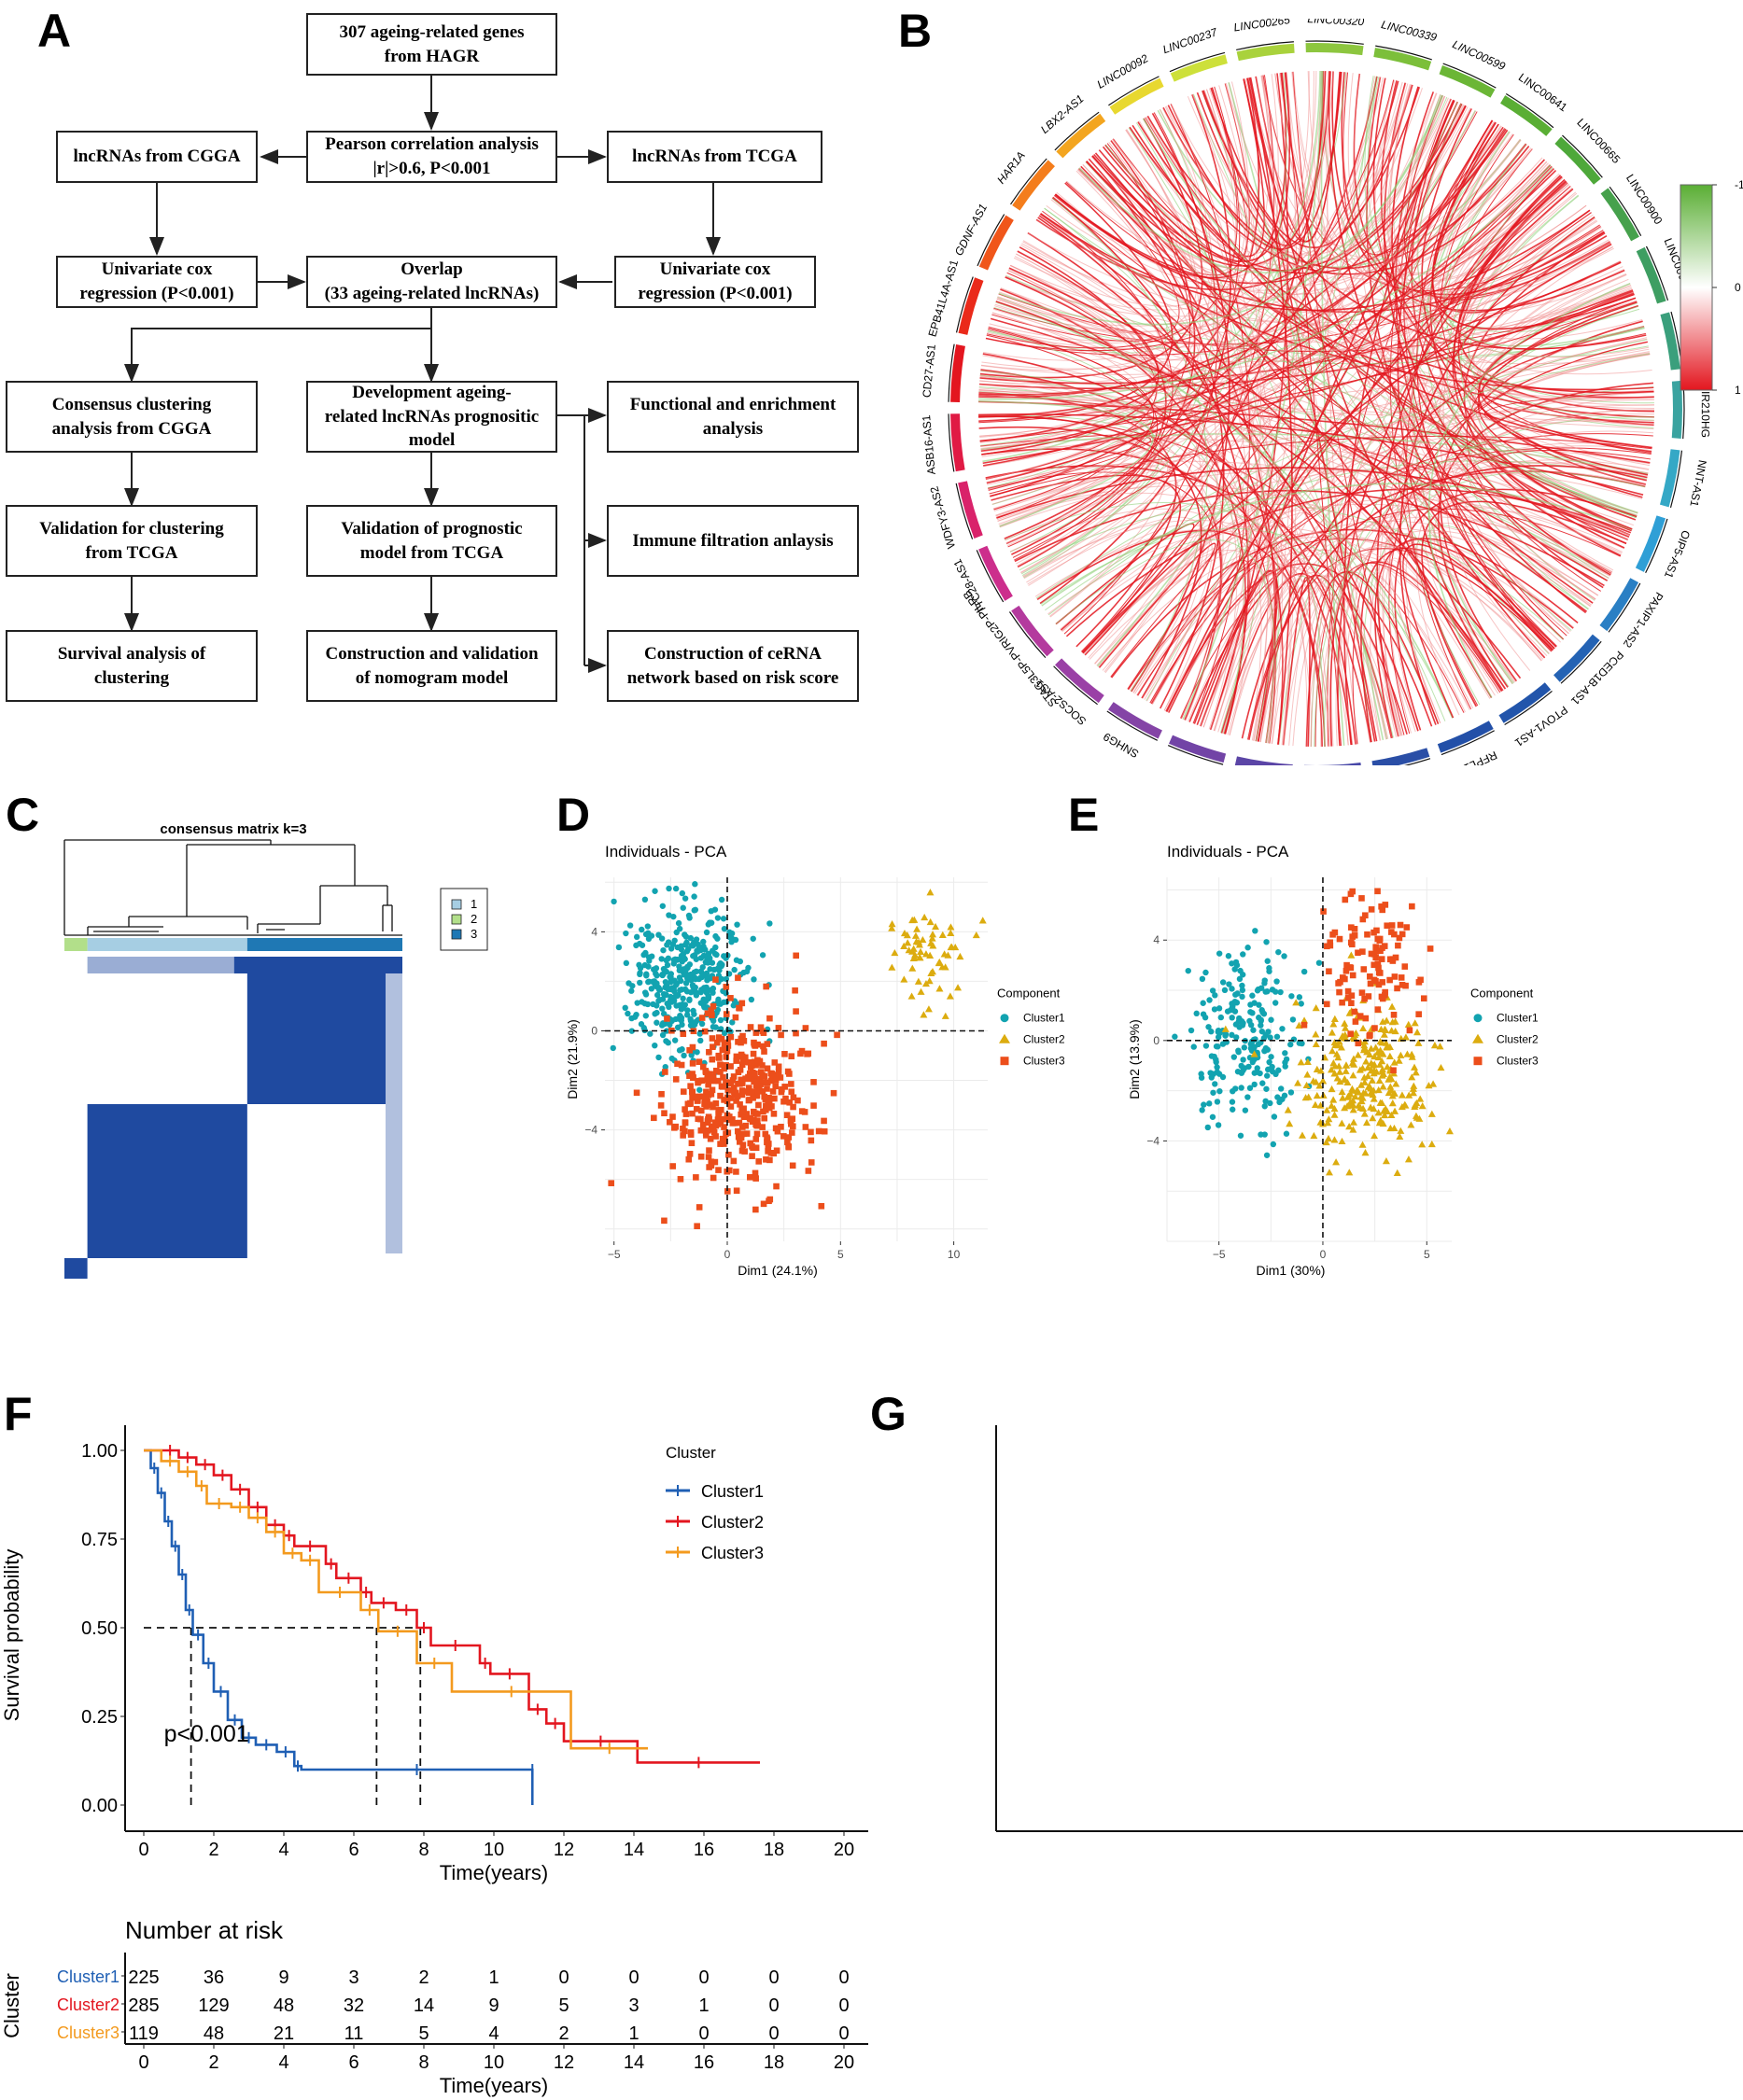  Describe the element at coordinates (423, 1977) in the screenshot. I see `risk-value: 2` at that location.